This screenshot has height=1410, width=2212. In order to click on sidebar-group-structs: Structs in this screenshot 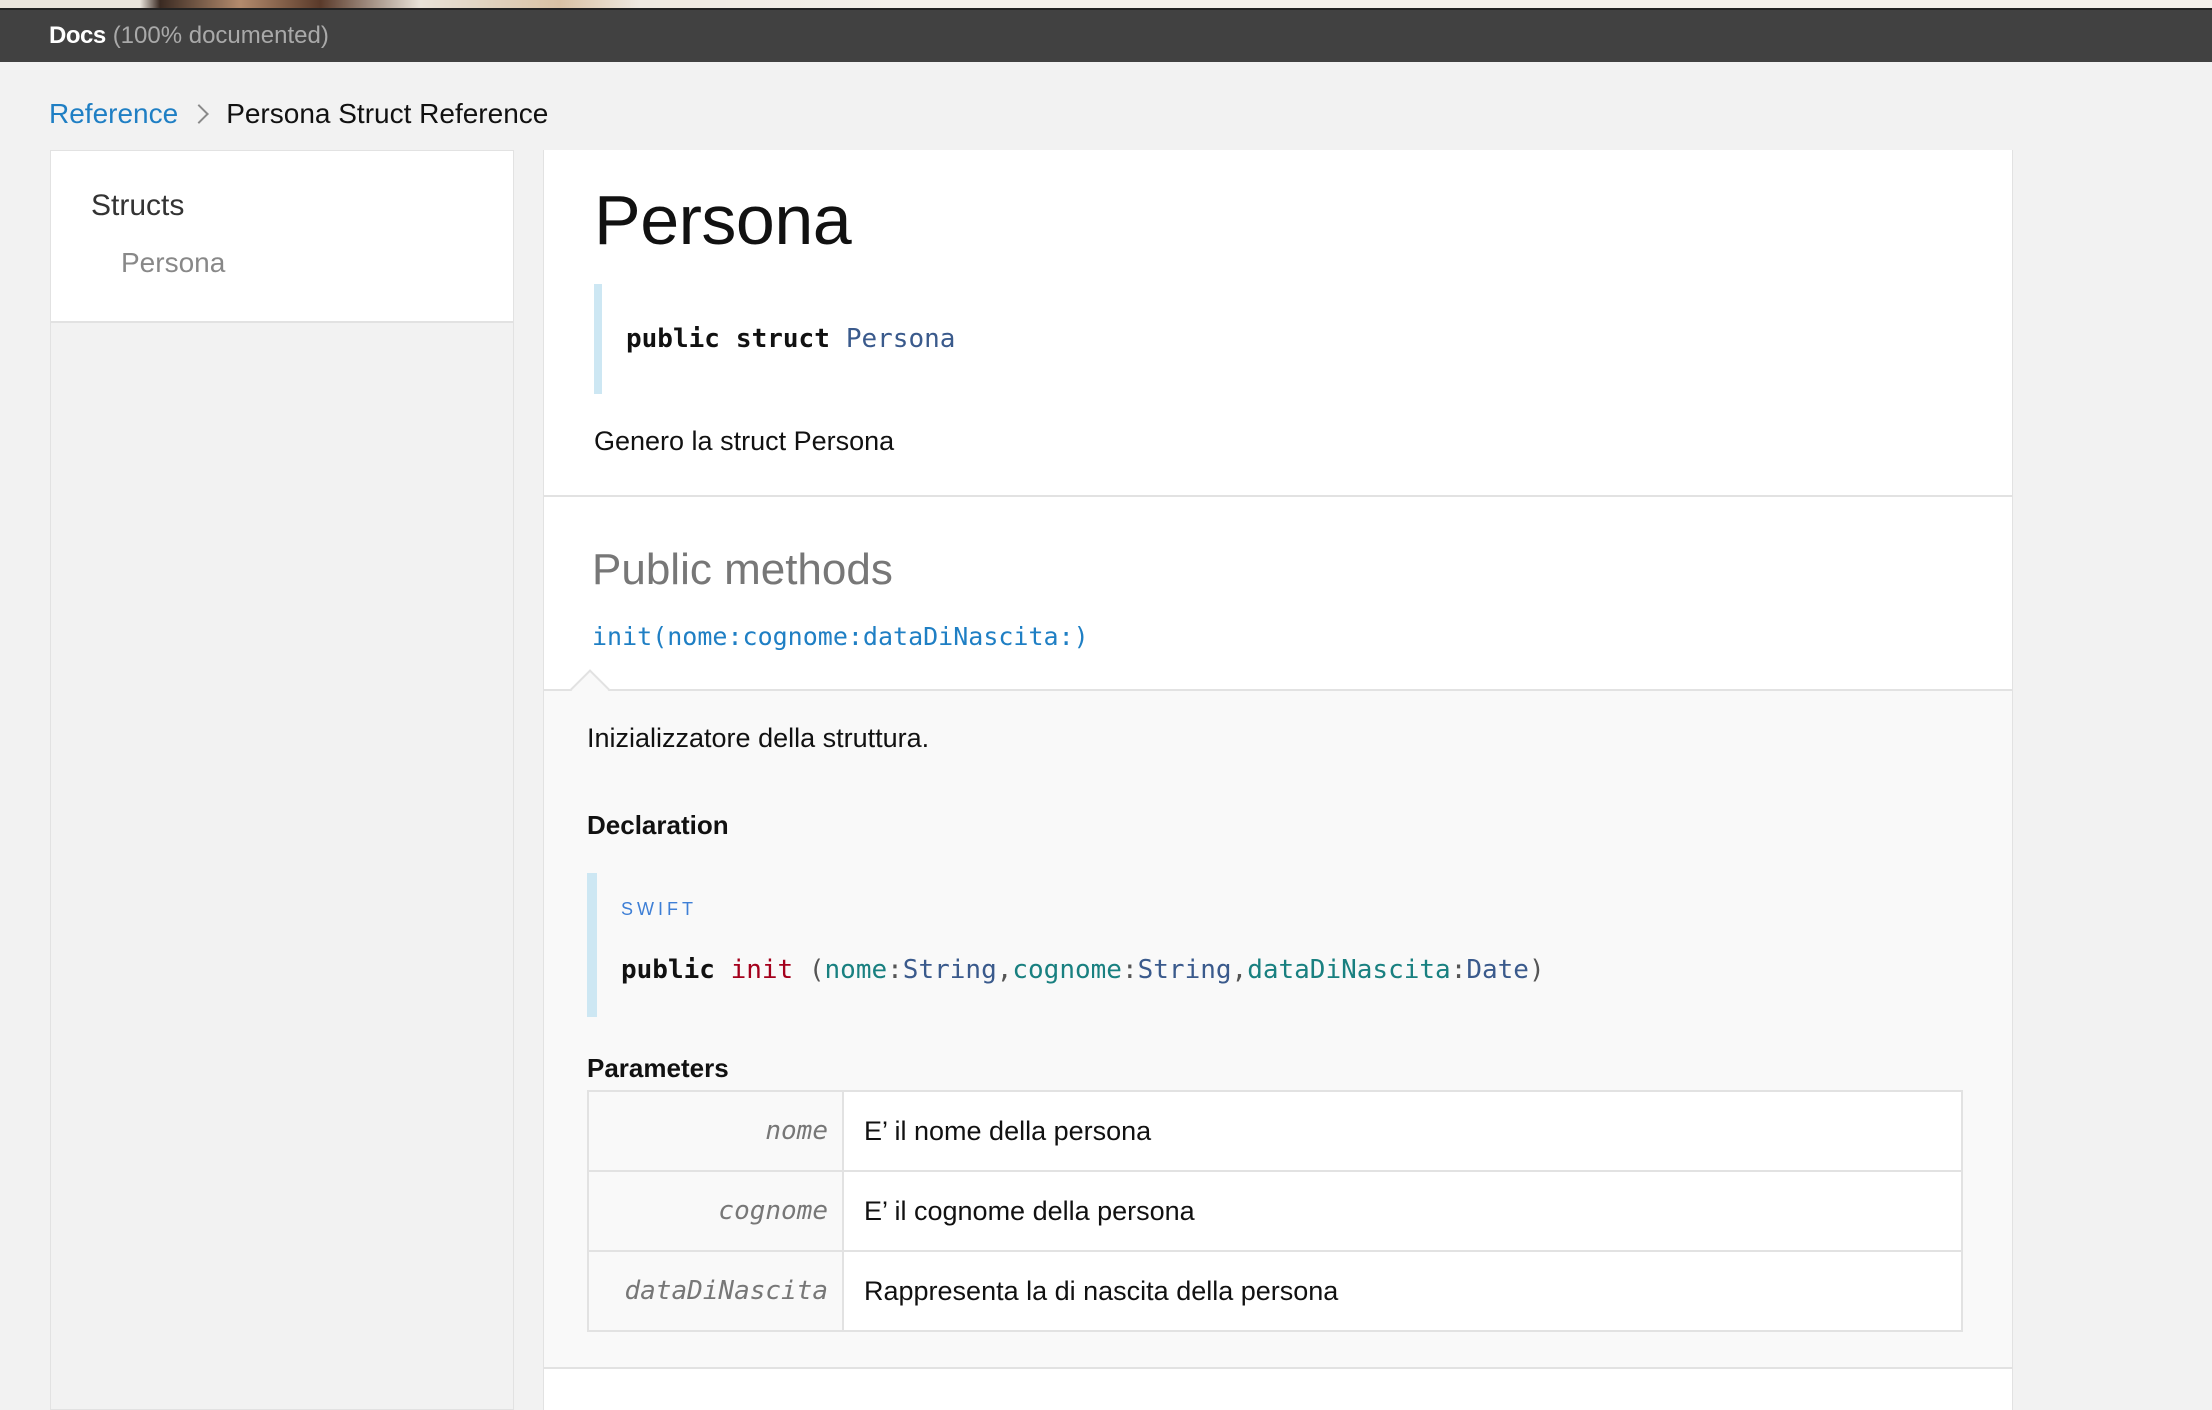, I will do `click(302, 206)`.